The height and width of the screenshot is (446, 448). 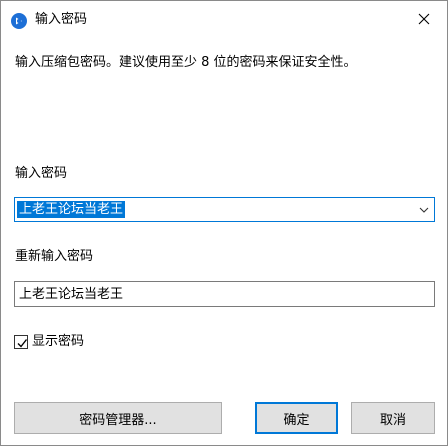 I want to click on show-password-option: 显示密码, so click(x=49, y=342).